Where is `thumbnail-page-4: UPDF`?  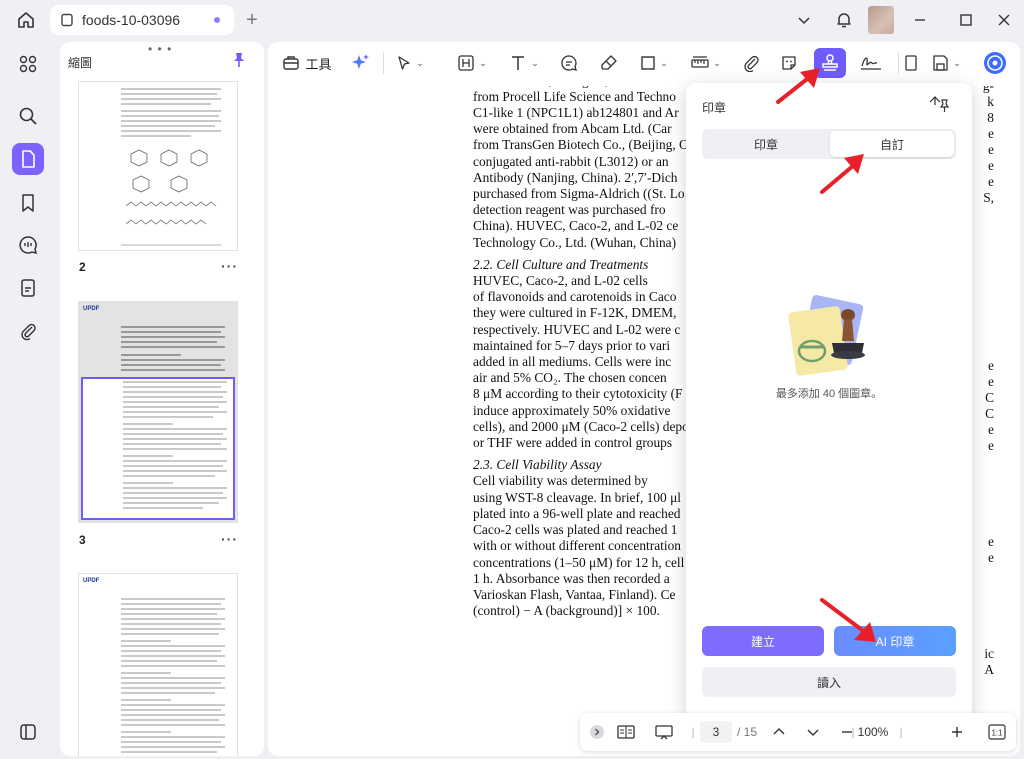 thumbnail-page-4: UPDF is located at coordinates (158, 665).